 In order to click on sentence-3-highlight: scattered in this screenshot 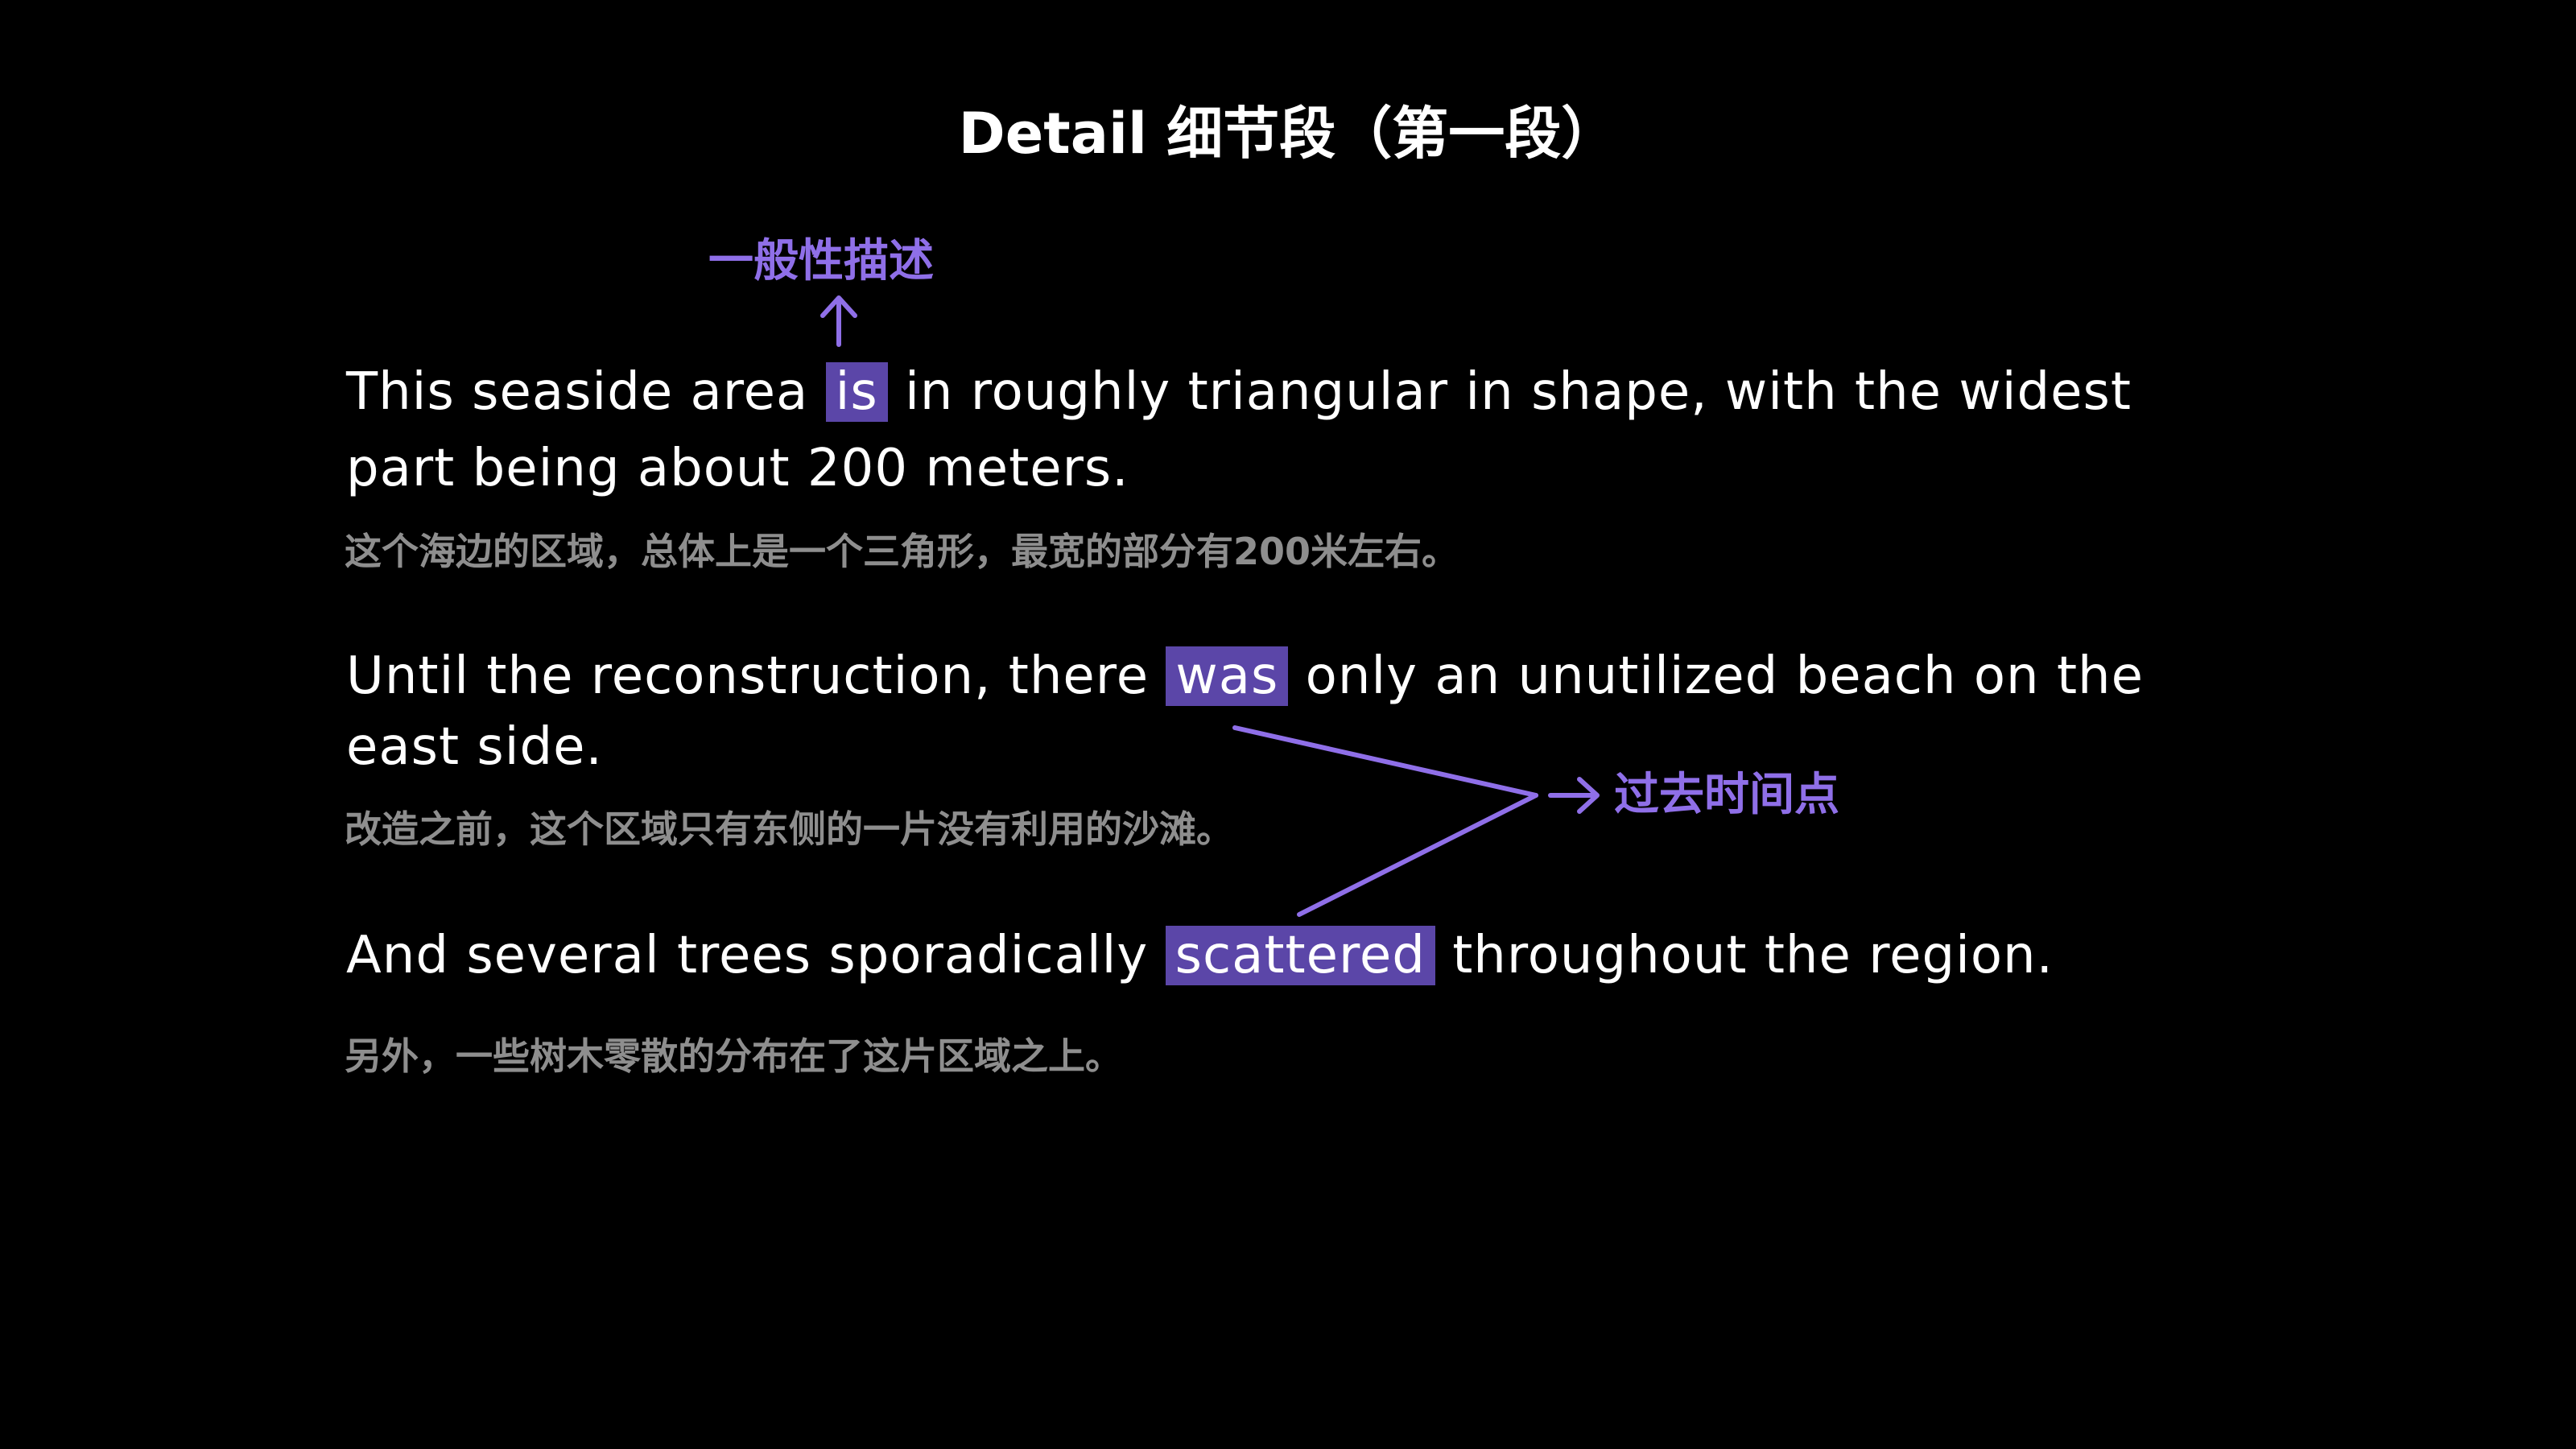, I will do `click(1300, 955)`.